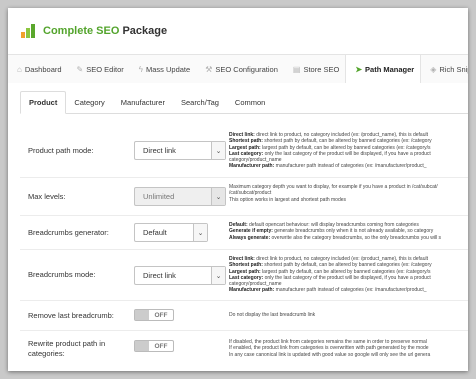 Image resolution: width=476 pixels, height=379 pixels. I want to click on desc-key: Last category:, so click(246, 153).